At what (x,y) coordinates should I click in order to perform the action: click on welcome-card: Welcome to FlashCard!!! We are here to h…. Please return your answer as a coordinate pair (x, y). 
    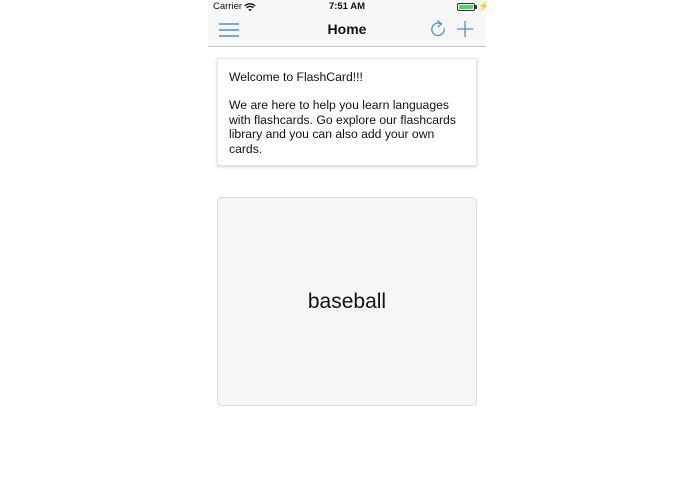
    Looking at the image, I should click on (347, 112).